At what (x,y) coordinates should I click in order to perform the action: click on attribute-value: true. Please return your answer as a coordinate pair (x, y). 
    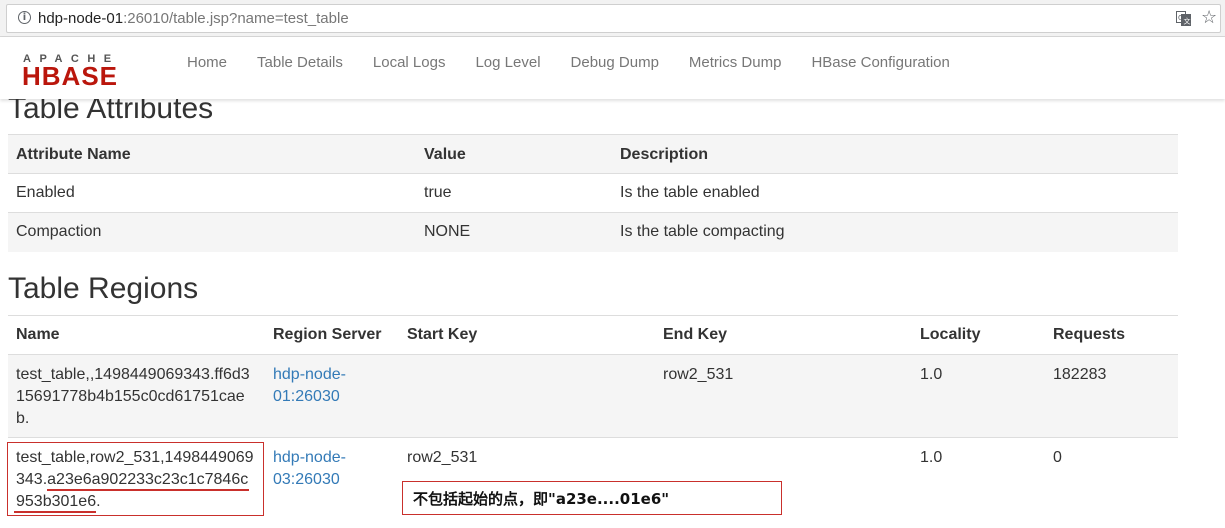
    Looking at the image, I should click on (514, 193).